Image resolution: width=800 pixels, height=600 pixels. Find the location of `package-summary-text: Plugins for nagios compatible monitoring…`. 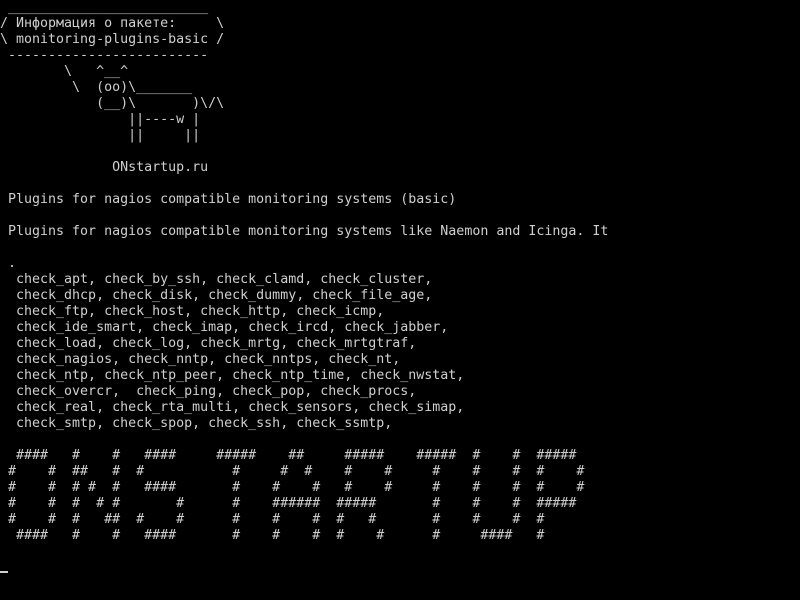

package-summary-text: Plugins for nagios compatible monitoring… is located at coordinates (228, 199).